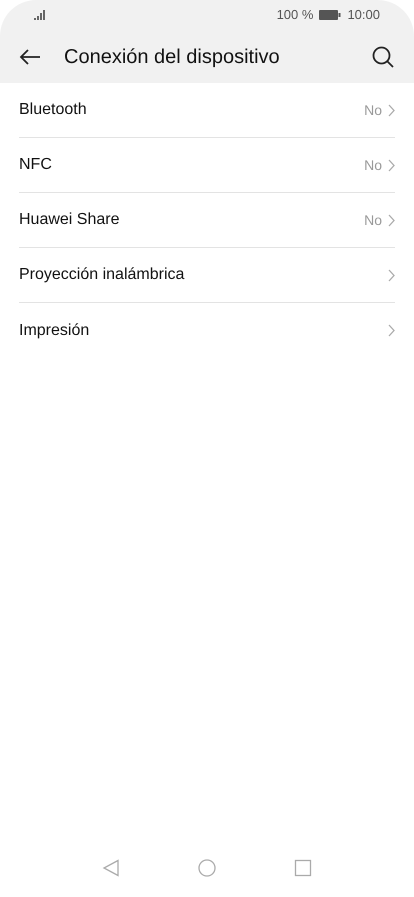 The height and width of the screenshot is (897, 414). What do you see at coordinates (69, 220) in the screenshot?
I see `row-label: Huawei Share` at bounding box center [69, 220].